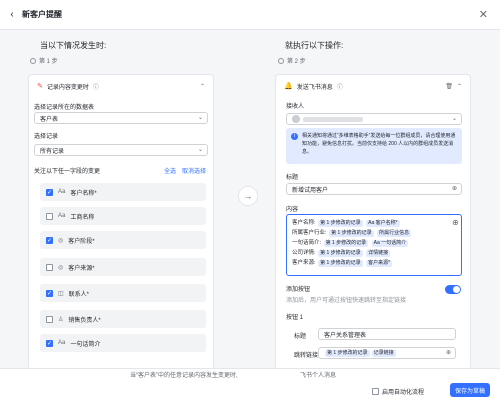 This screenshot has width=500, height=405. Describe the element at coordinates (295, 107) in the screenshot. I see `receiver-label: 接收人` at that location.